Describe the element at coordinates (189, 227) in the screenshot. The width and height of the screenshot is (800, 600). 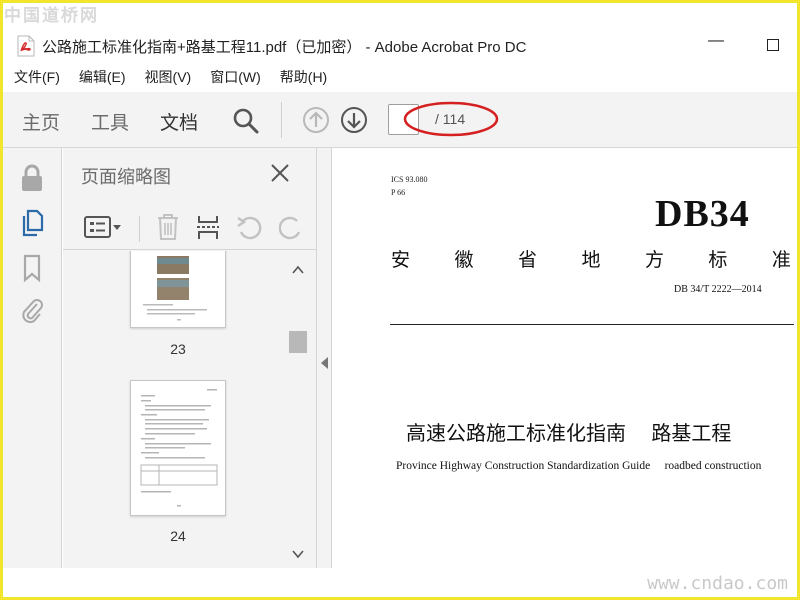
I see `thumbnail-toolbar` at that location.